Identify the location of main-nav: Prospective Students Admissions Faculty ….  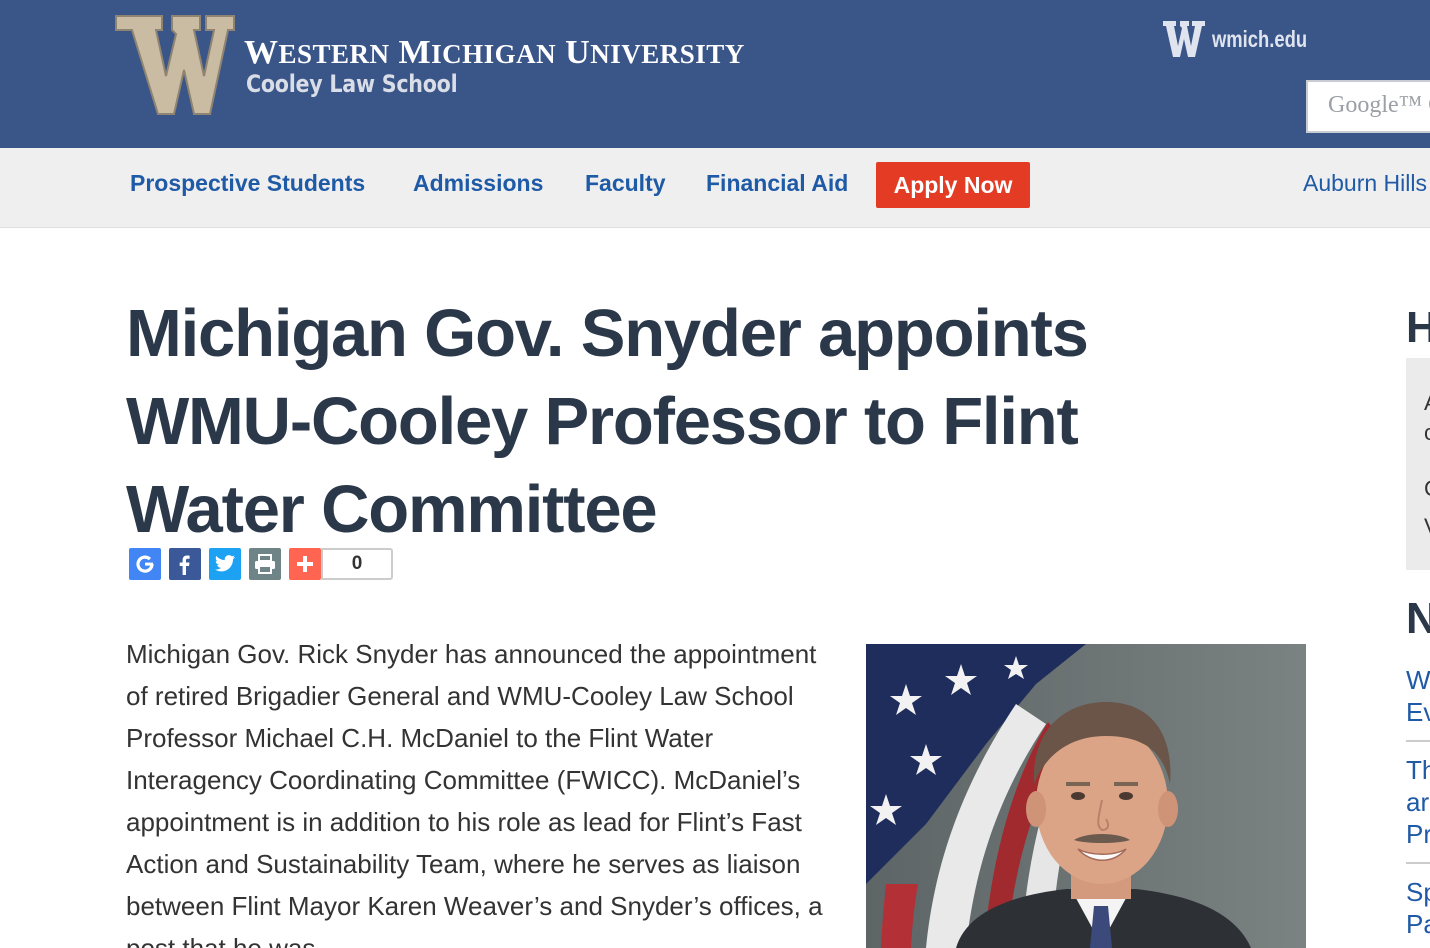
(715, 188).